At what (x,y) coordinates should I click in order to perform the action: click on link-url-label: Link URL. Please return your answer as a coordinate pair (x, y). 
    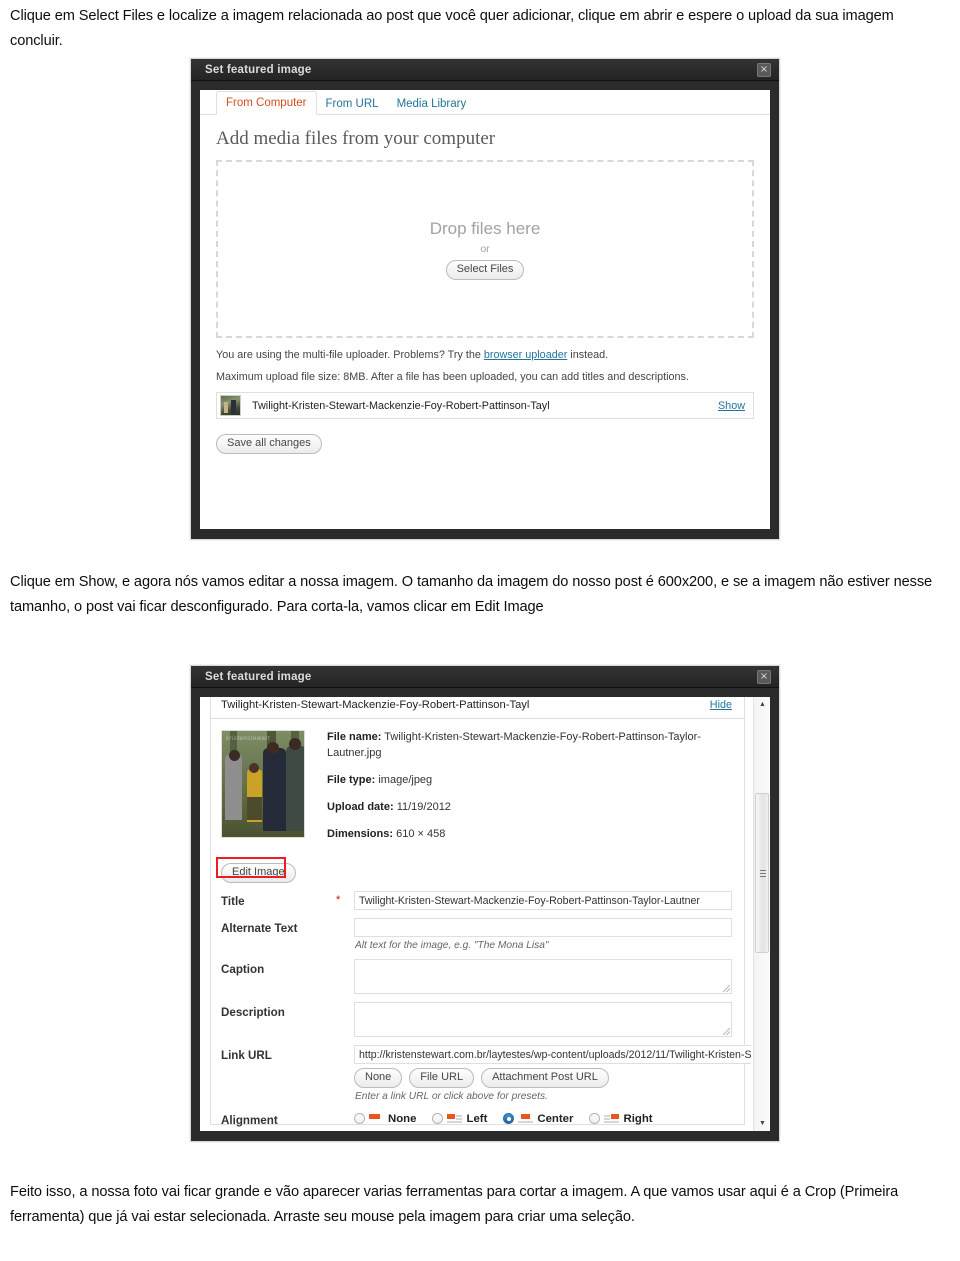
    Looking at the image, I should click on (246, 1055).